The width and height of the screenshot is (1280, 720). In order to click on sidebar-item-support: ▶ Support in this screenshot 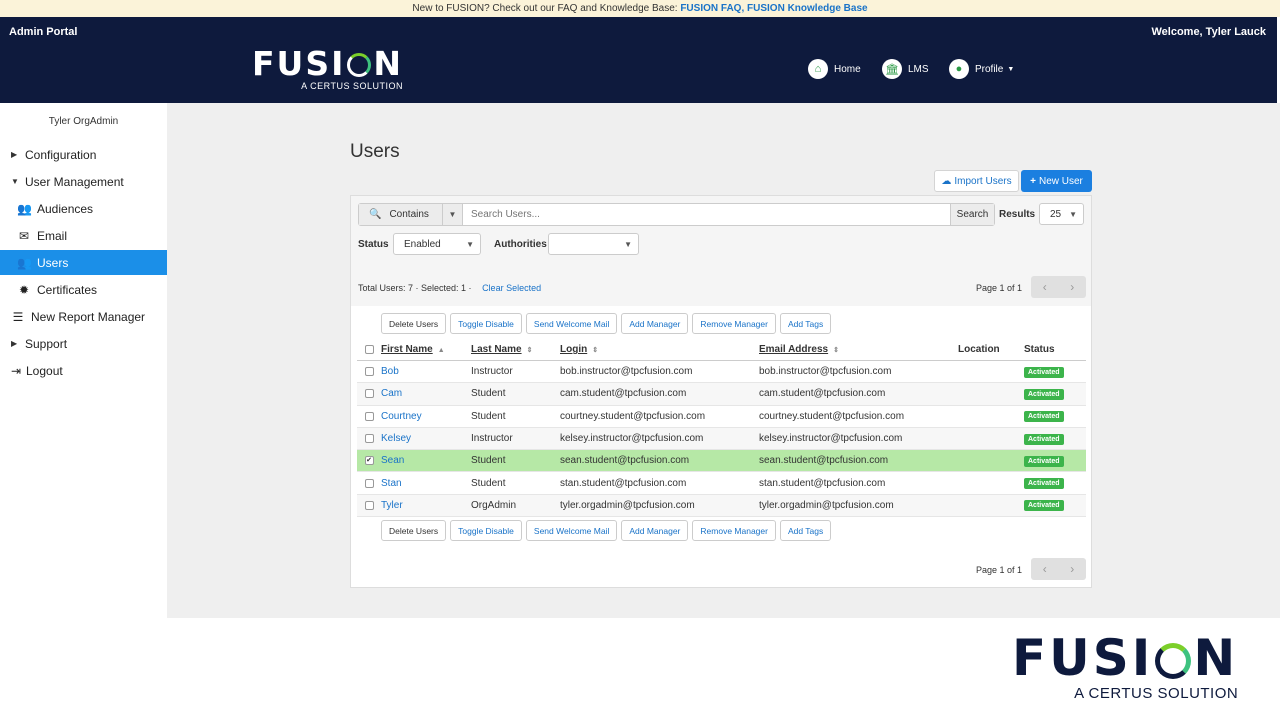, I will do `click(83, 343)`.